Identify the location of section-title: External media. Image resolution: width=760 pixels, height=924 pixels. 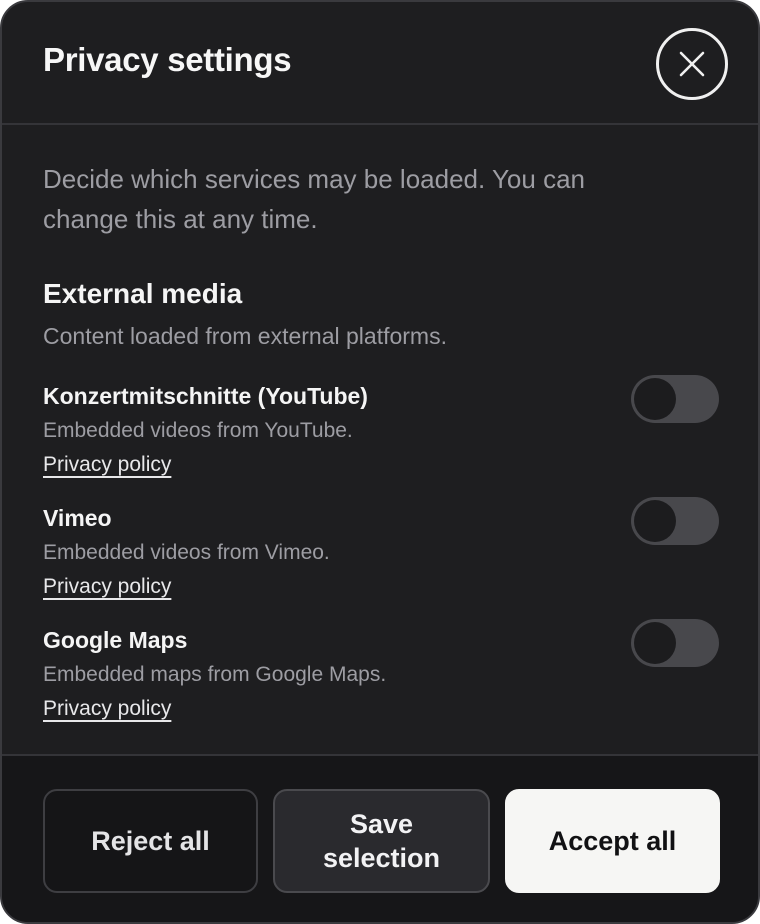
(143, 293).